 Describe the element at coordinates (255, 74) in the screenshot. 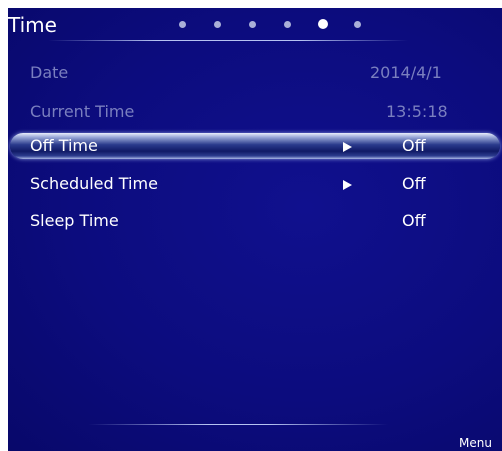

I see `setting-row-date: Date 2014/4/1` at that location.